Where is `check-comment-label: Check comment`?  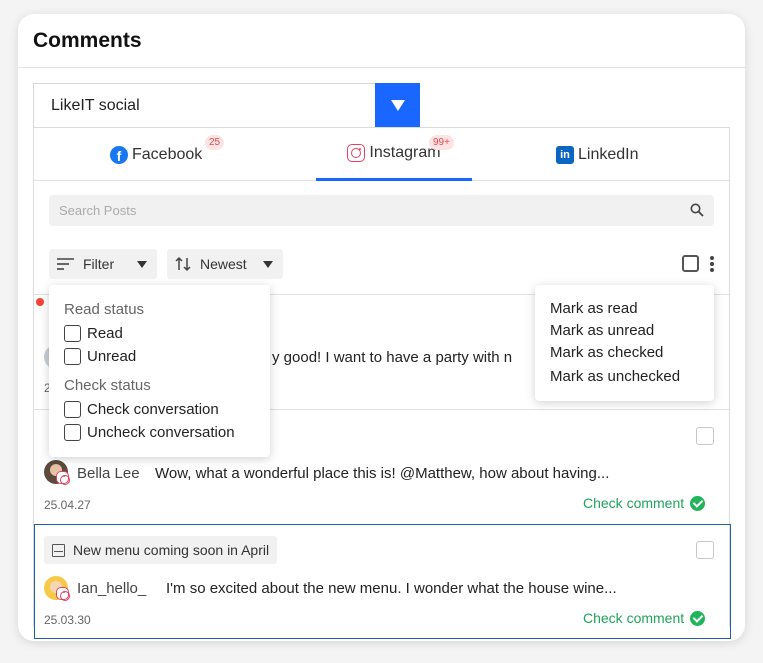
check-comment-label: Check comment is located at coordinates (634, 503).